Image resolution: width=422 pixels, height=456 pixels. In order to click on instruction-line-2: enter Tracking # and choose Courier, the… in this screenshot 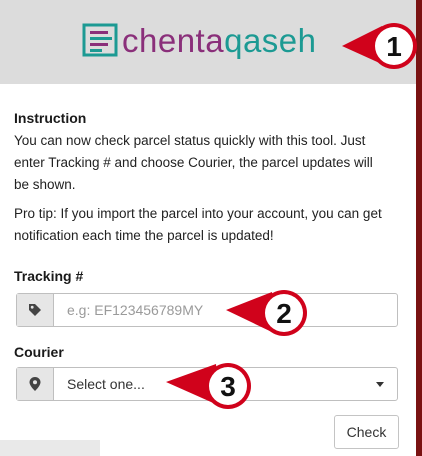, I will do `click(193, 162)`.